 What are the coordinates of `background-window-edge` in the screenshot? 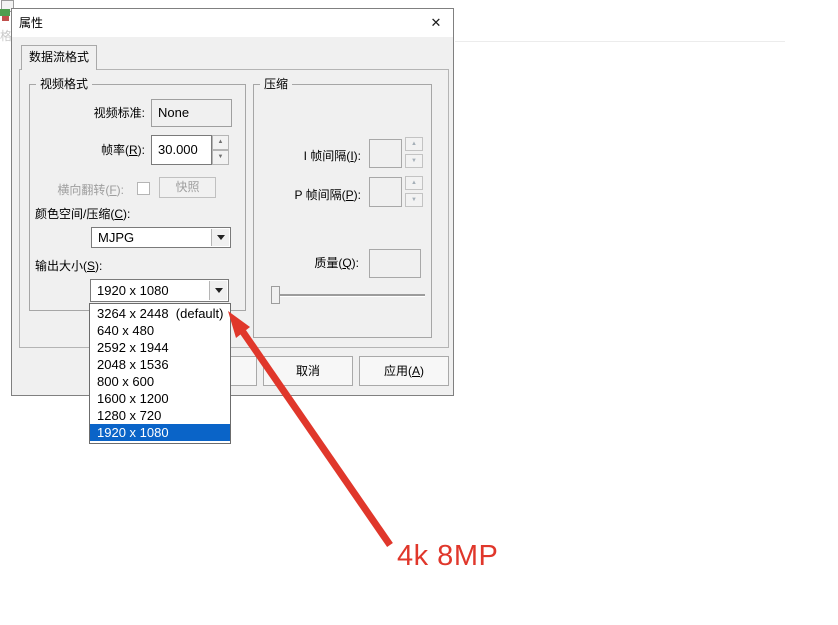 It's located at (620, 41).